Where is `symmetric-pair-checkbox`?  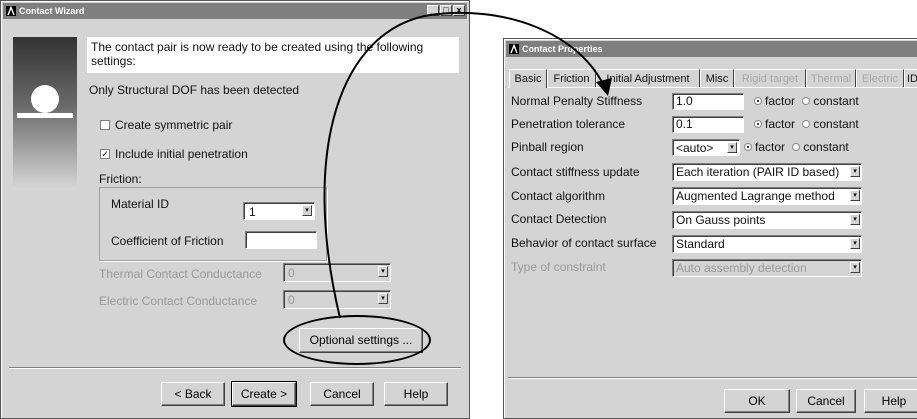
symmetric-pair-checkbox is located at coordinates (105, 125).